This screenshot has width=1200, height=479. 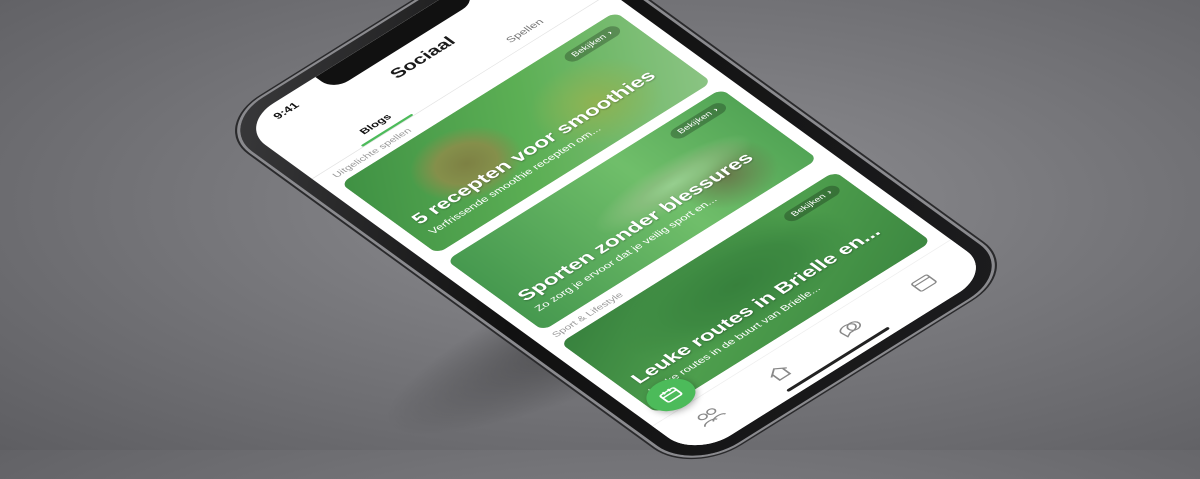 What do you see at coordinates (671, 395) in the screenshot?
I see `scan-icon` at bounding box center [671, 395].